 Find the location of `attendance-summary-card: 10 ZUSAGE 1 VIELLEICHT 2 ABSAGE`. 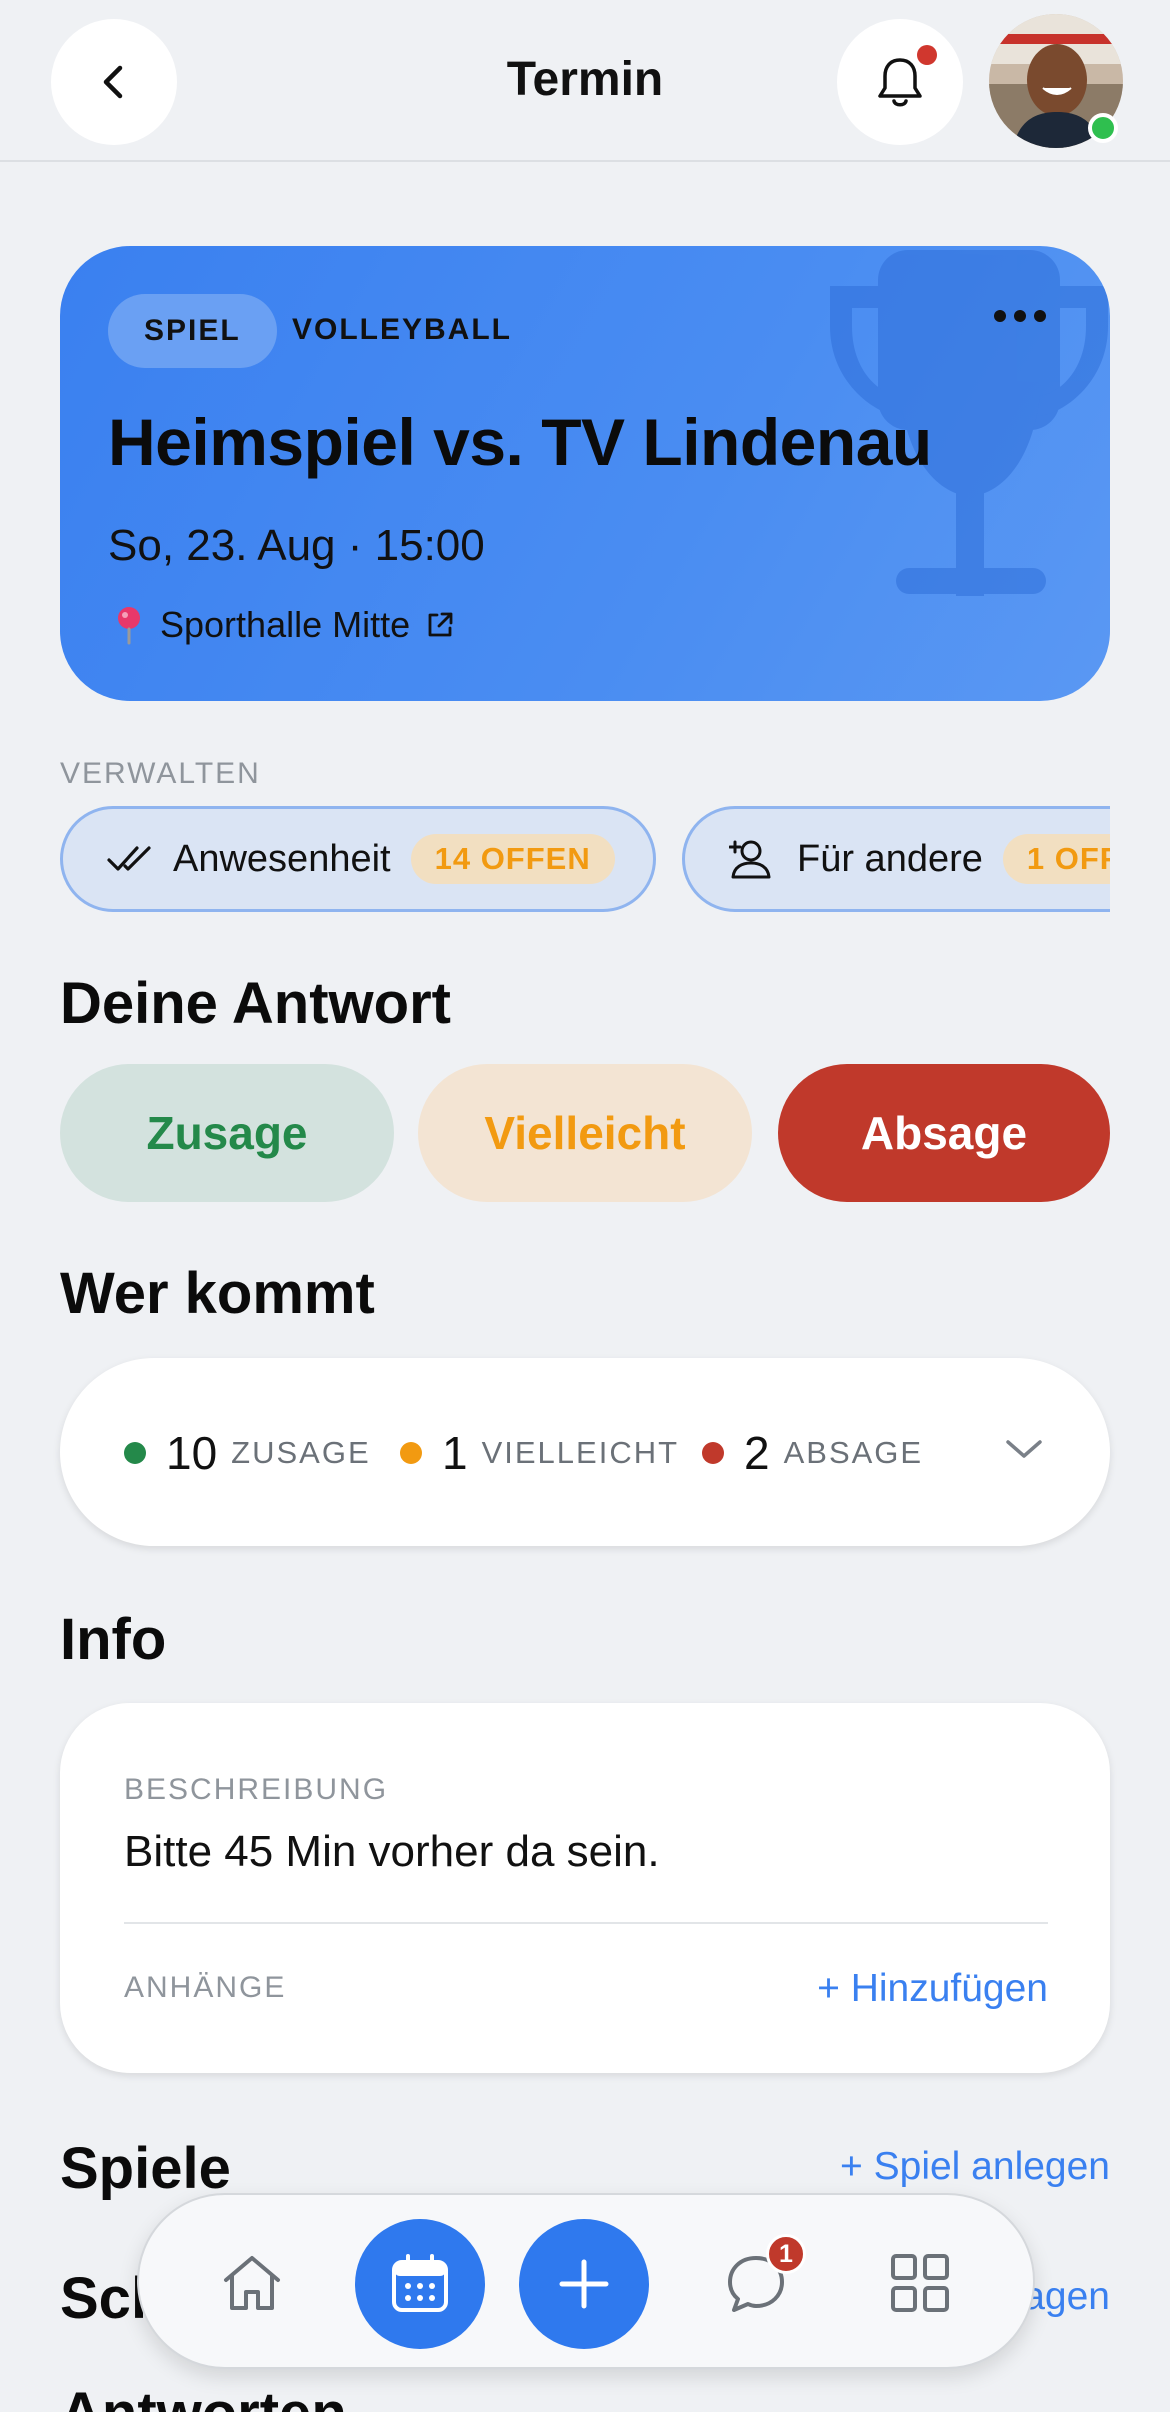

attendance-summary-card: 10 ZUSAGE 1 VIELLEICHT 2 ABSAGE is located at coordinates (585, 1452).